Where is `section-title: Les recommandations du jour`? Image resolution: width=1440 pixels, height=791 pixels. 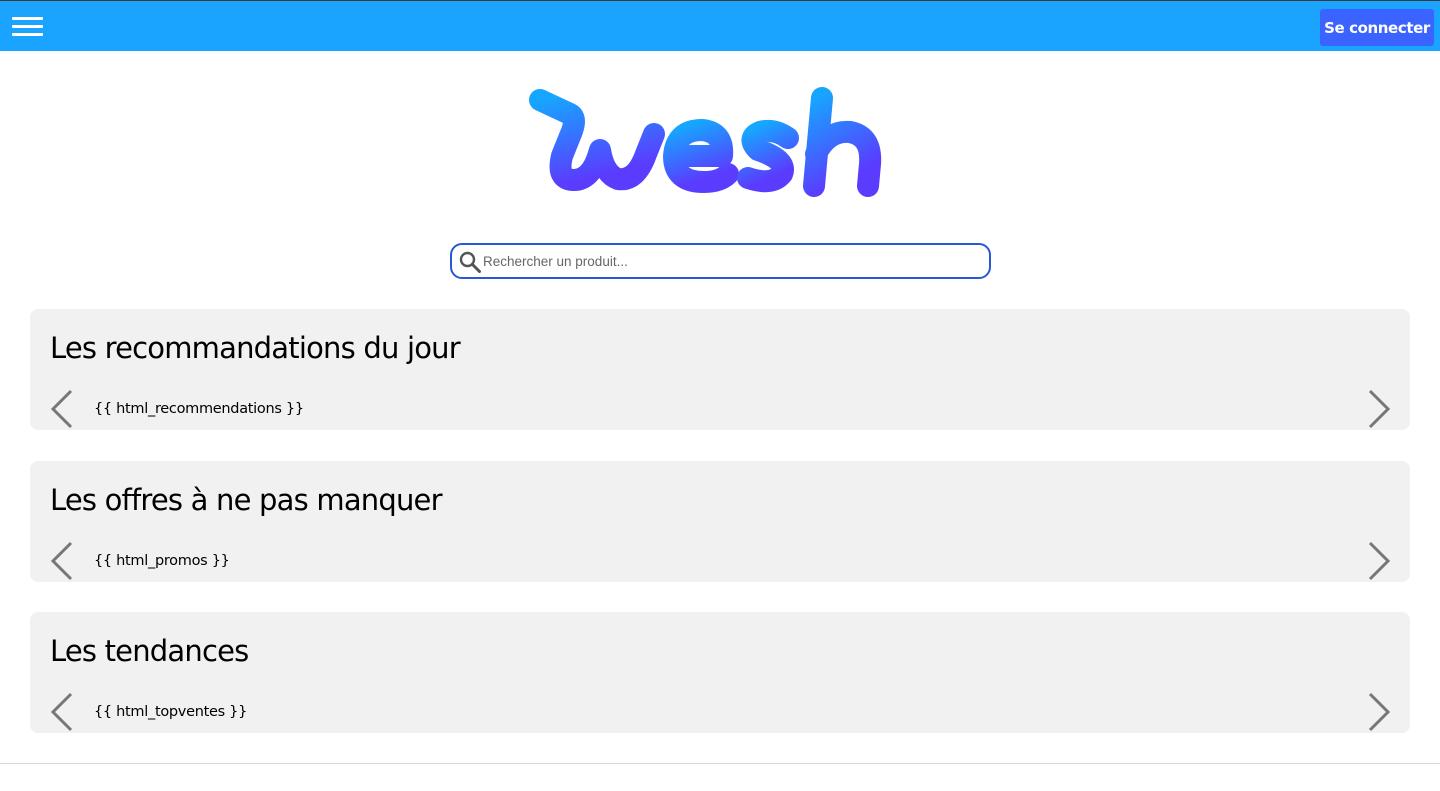 section-title: Les recommandations du jour is located at coordinates (255, 348).